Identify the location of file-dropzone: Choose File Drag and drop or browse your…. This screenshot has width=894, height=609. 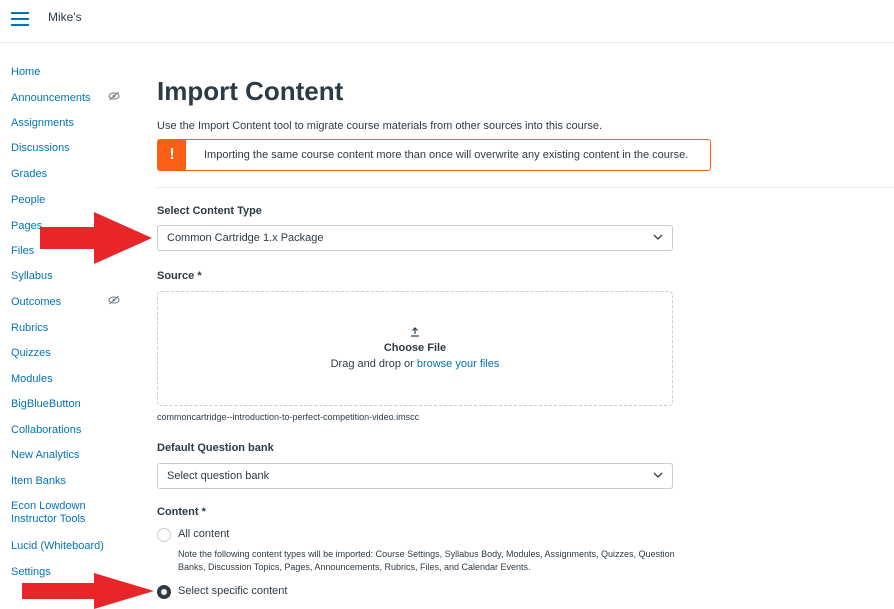
(415, 348).